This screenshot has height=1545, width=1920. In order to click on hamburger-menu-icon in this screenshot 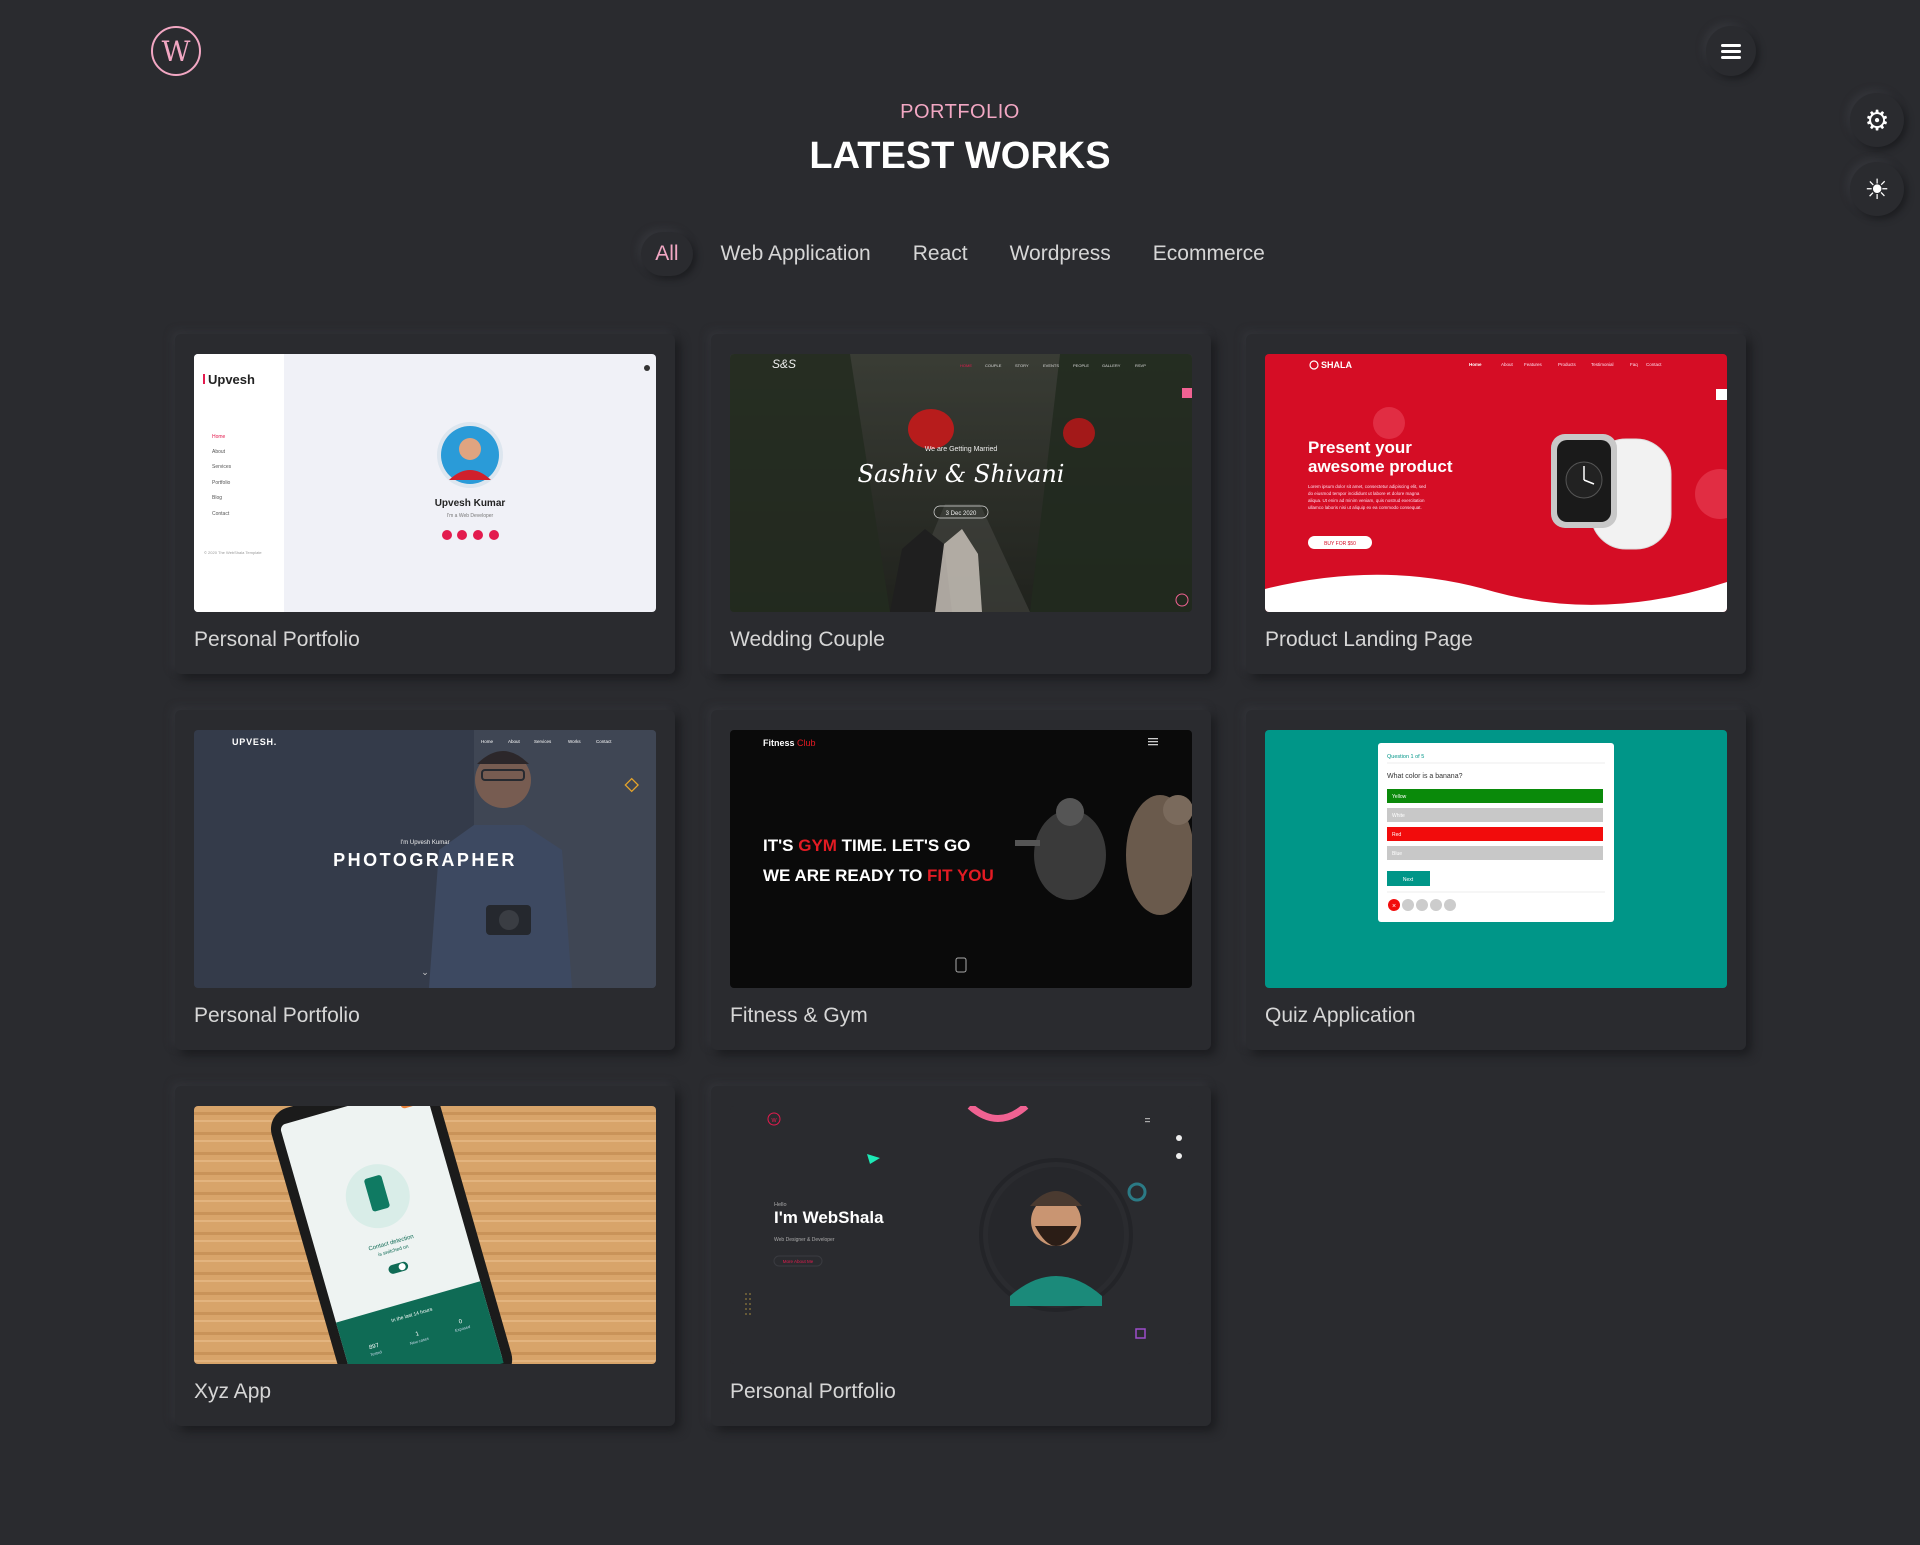, I will do `click(1731, 51)`.